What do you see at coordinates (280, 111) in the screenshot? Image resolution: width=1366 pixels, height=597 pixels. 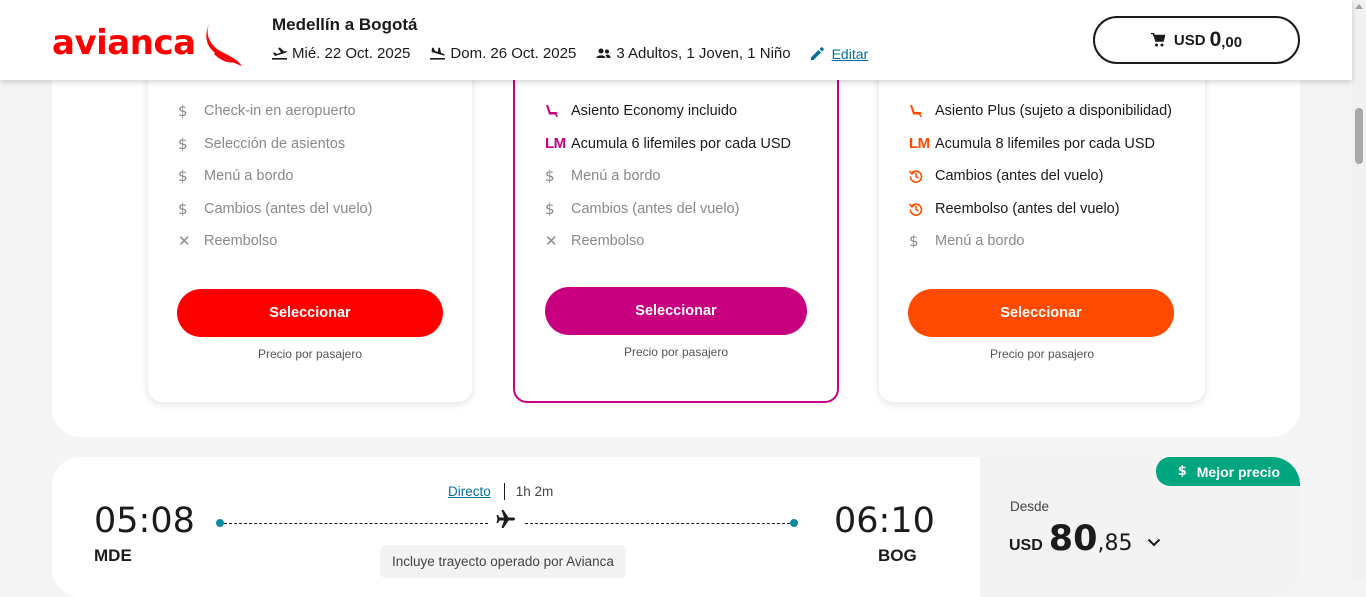 I see `feature-text: Check-in en aeropuerto` at bounding box center [280, 111].